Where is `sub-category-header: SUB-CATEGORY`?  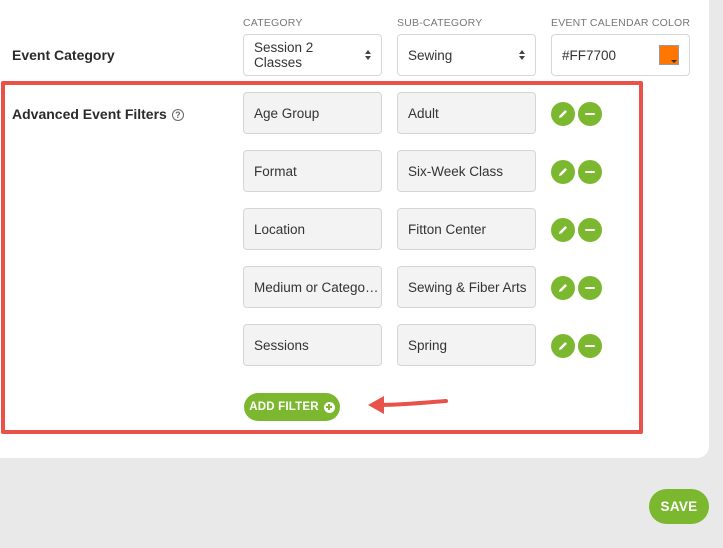
sub-category-header: SUB-CATEGORY is located at coordinates (440, 23).